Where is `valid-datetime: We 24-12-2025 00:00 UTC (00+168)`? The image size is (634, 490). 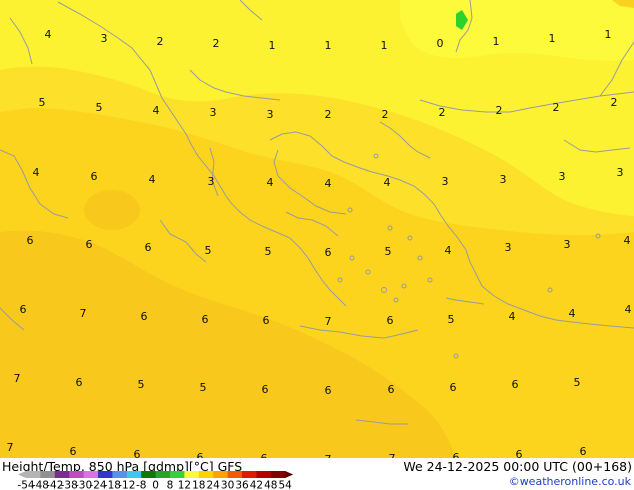 valid-datetime: We 24-12-2025 00:00 UTC (00+168) is located at coordinates (517, 466).